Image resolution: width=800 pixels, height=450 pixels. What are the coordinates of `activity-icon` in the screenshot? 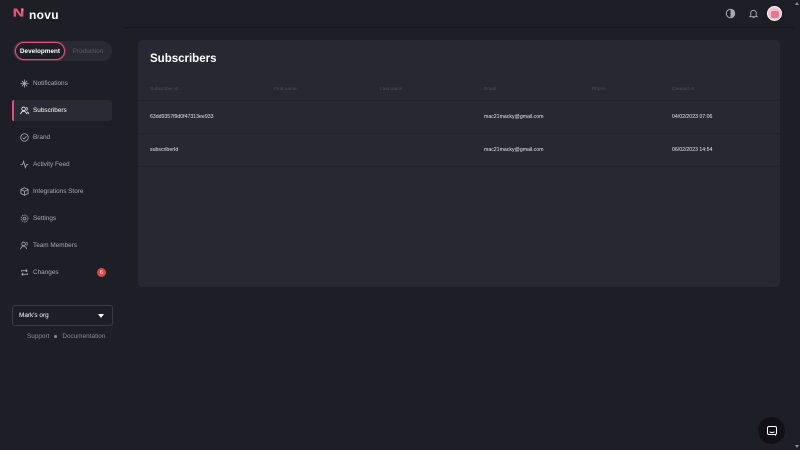 It's located at (24, 164).